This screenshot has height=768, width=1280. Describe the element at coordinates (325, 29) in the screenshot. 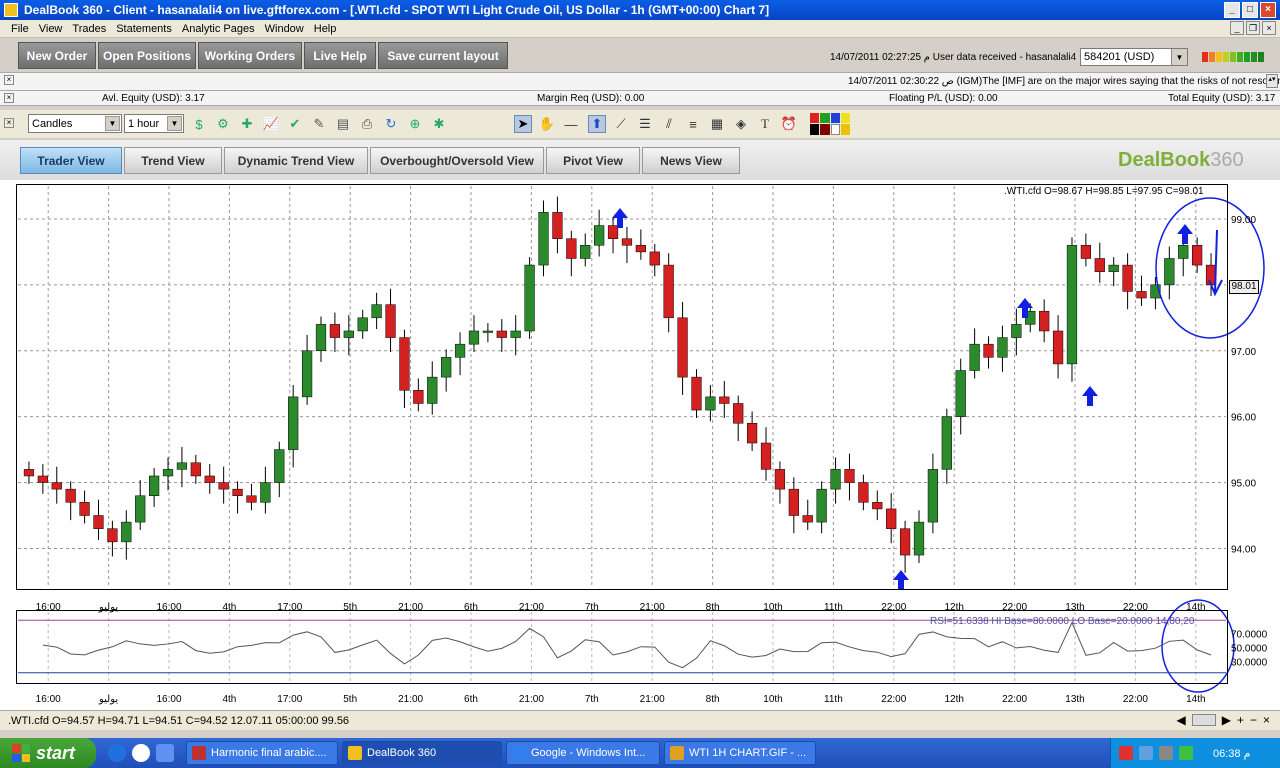

I see `menu-help: Help` at that location.